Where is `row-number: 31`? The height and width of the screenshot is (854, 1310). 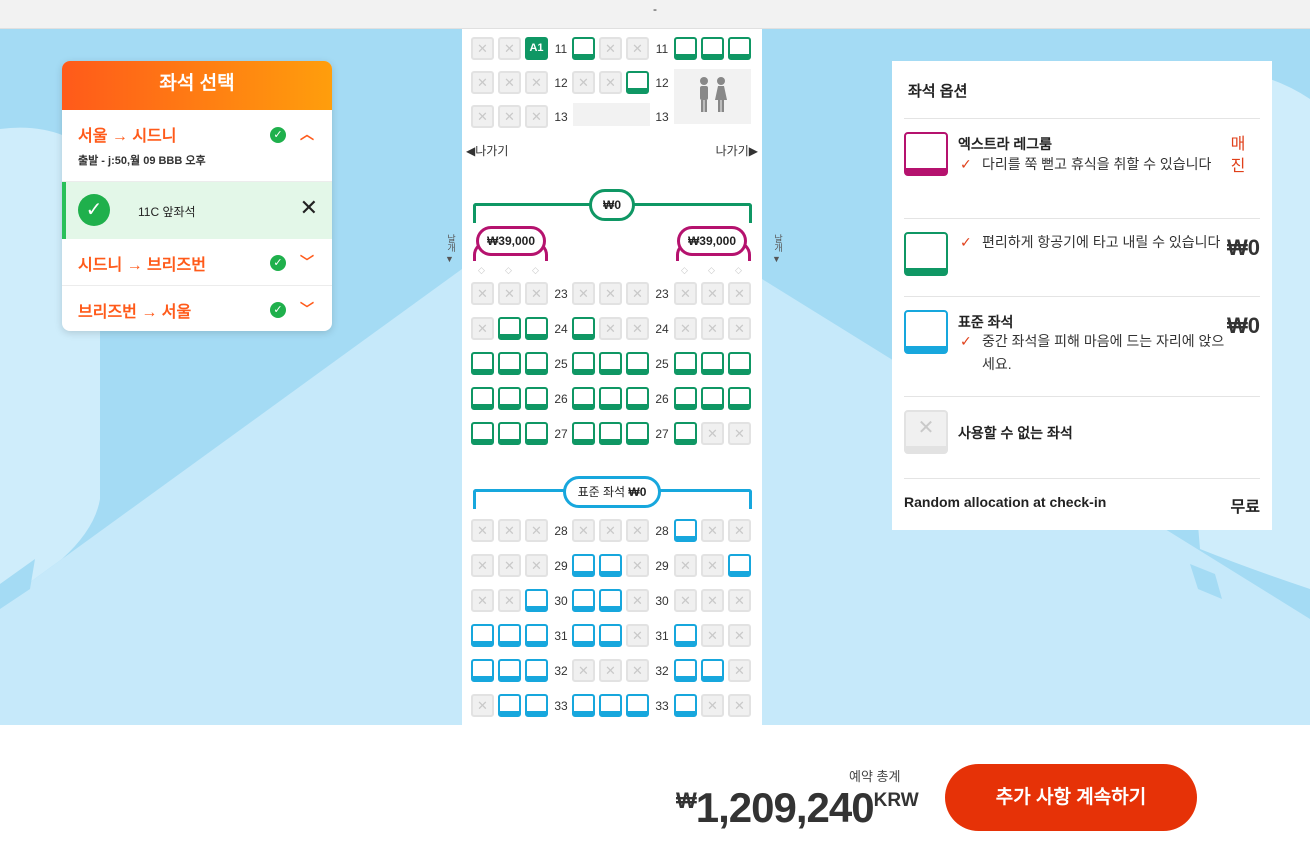 row-number: 31 is located at coordinates (561, 636).